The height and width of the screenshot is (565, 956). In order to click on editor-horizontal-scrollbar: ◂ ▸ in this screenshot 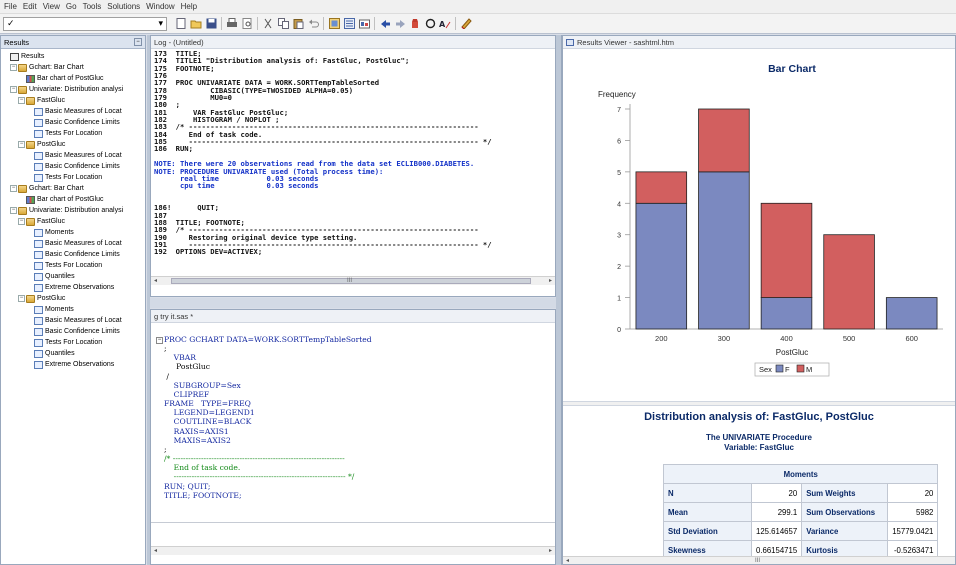, I will do `click(353, 550)`.